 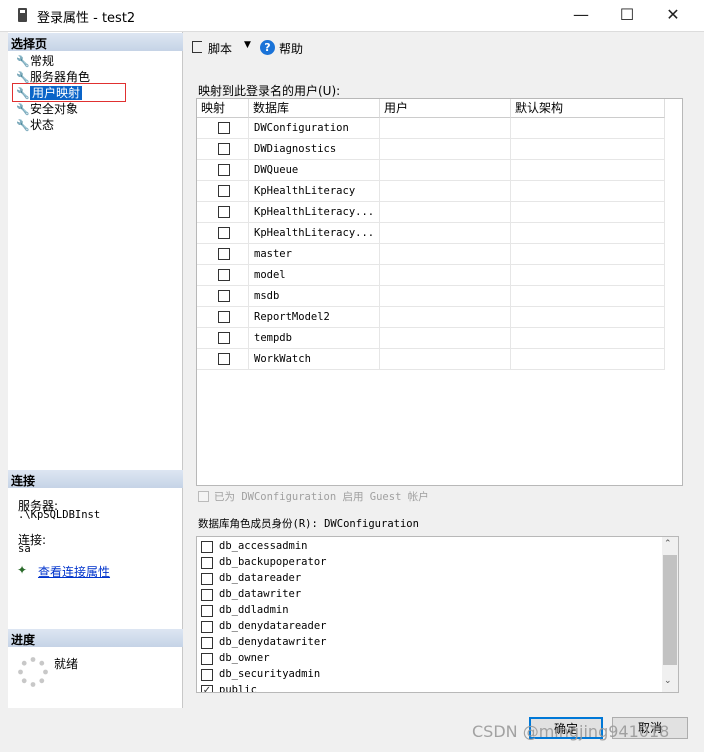 What do you see at coordinates (203, 496) in the screenshot?
I see `guest-checkbox` at bounding box center [203, 496].